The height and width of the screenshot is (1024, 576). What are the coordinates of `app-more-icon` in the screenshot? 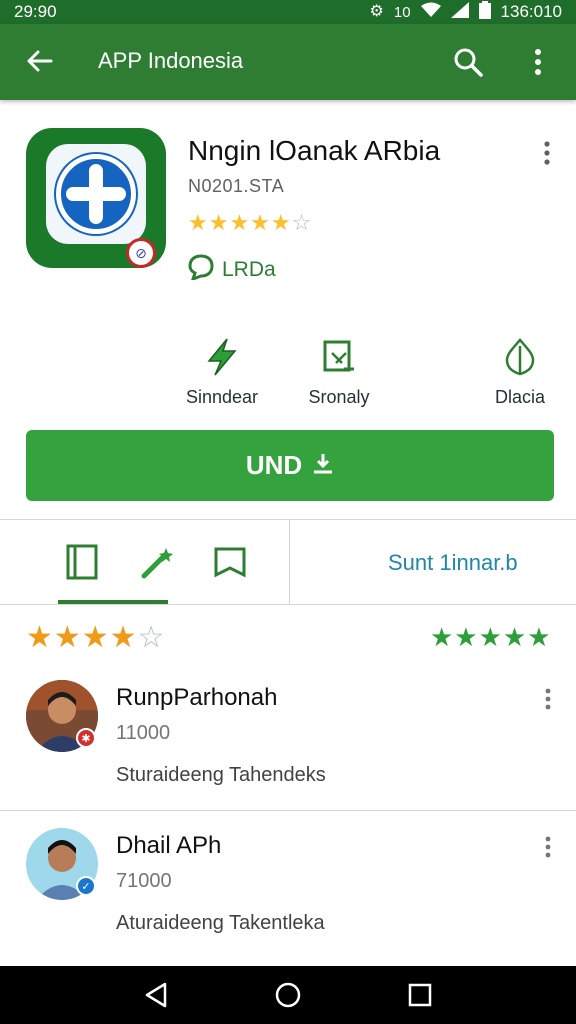 It's located at (547, 153).